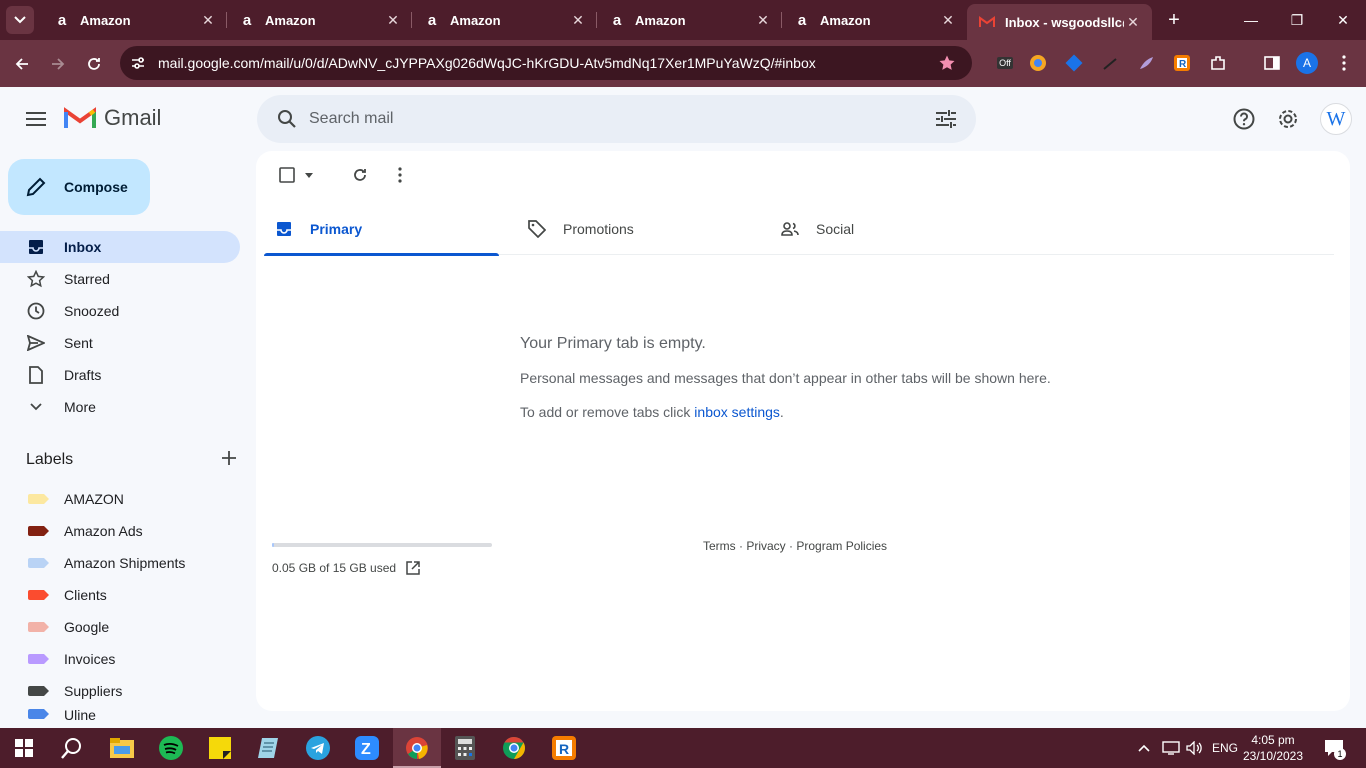 The height and width of the screenshot is (768, 1366). What do you see at coordinates (1343, 20) in the screenshot?
I see `close-window-button: ✕` at bounding box center [1343, 20].